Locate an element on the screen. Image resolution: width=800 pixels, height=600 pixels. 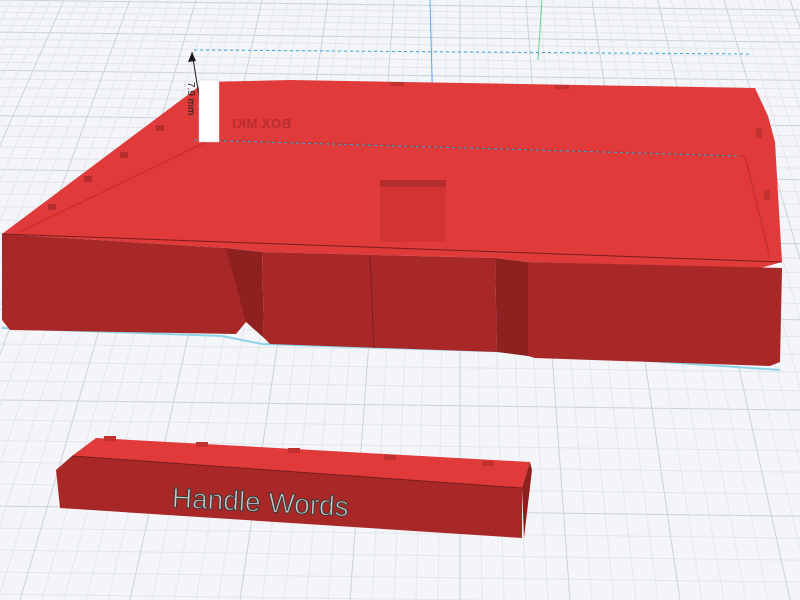
box-front-notch-right is located at coordinates (511, 307).